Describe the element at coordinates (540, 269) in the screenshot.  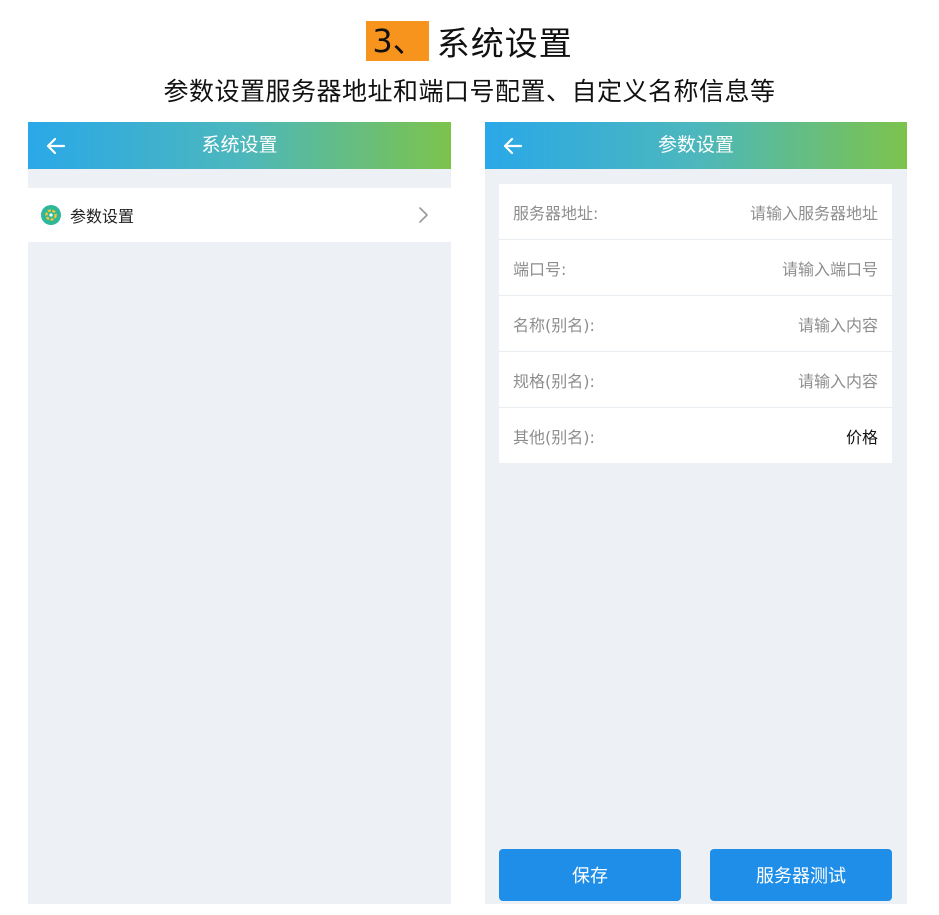
I see `port-label: 端口号:` at that location.